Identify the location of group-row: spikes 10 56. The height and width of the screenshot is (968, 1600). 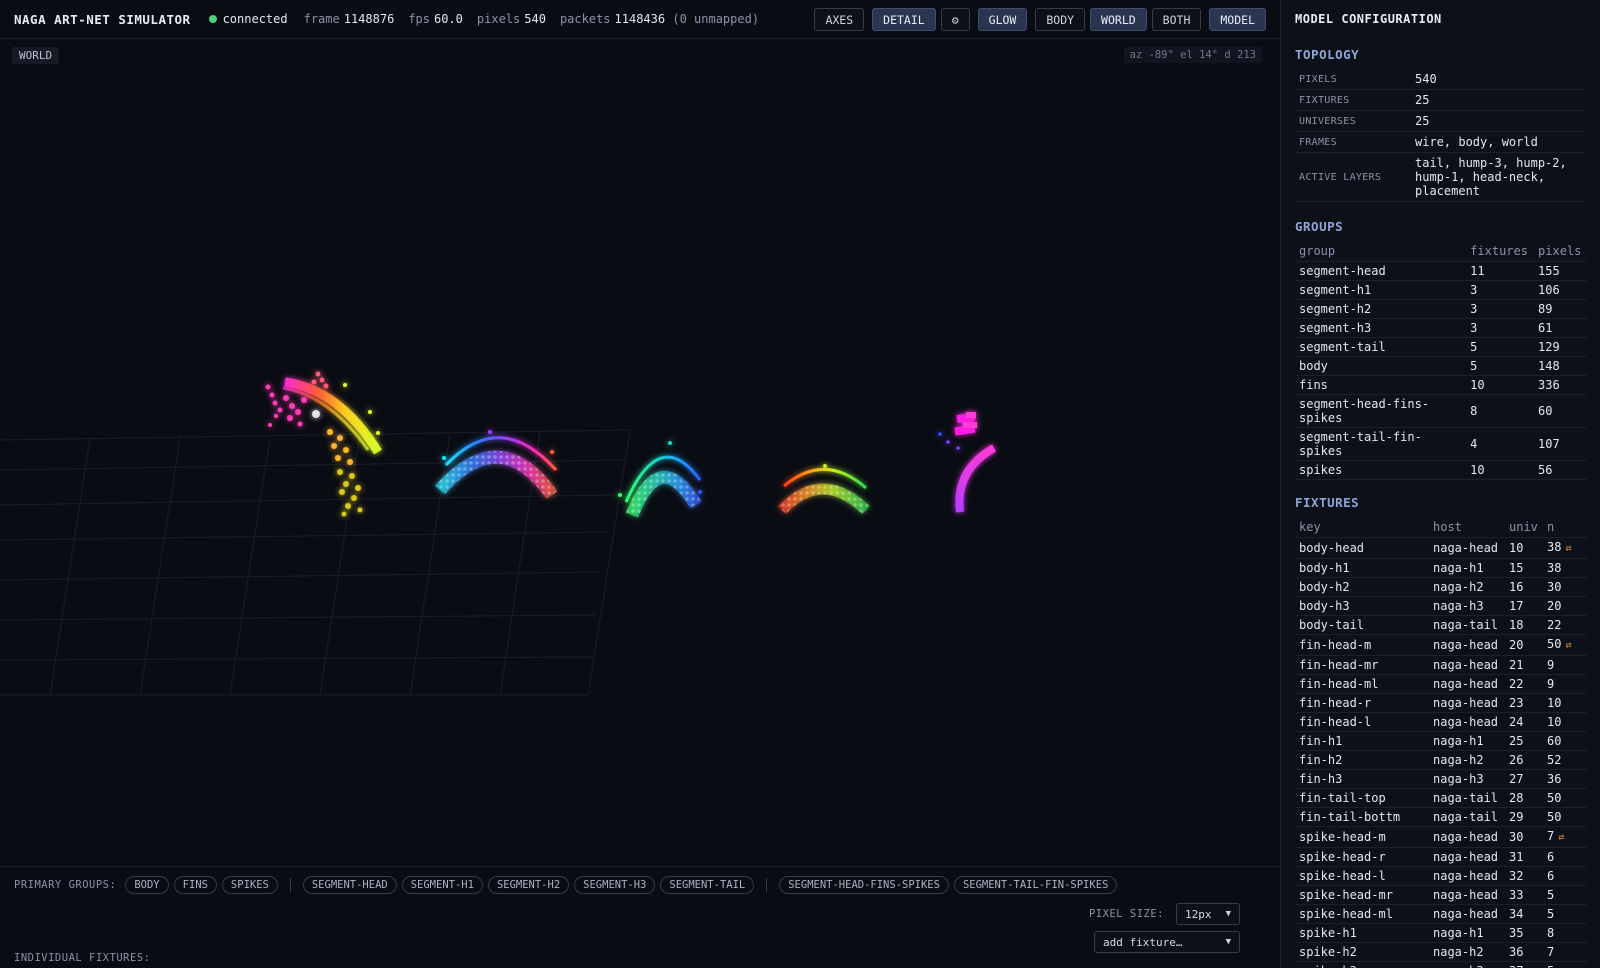
(1441, 470).